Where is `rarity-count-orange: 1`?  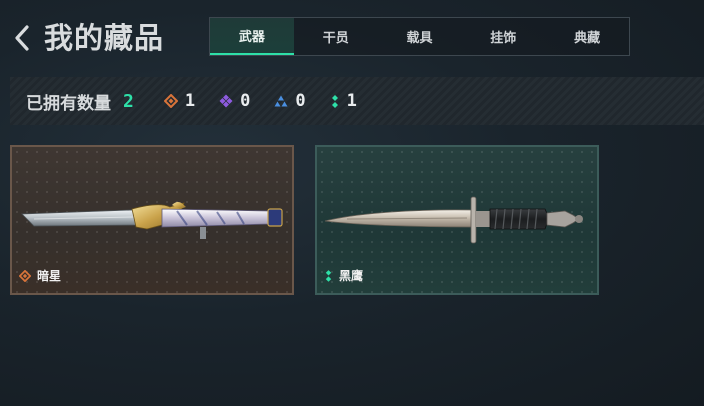 rarity-count-orange: 1 is located at coordinates (179, 101).